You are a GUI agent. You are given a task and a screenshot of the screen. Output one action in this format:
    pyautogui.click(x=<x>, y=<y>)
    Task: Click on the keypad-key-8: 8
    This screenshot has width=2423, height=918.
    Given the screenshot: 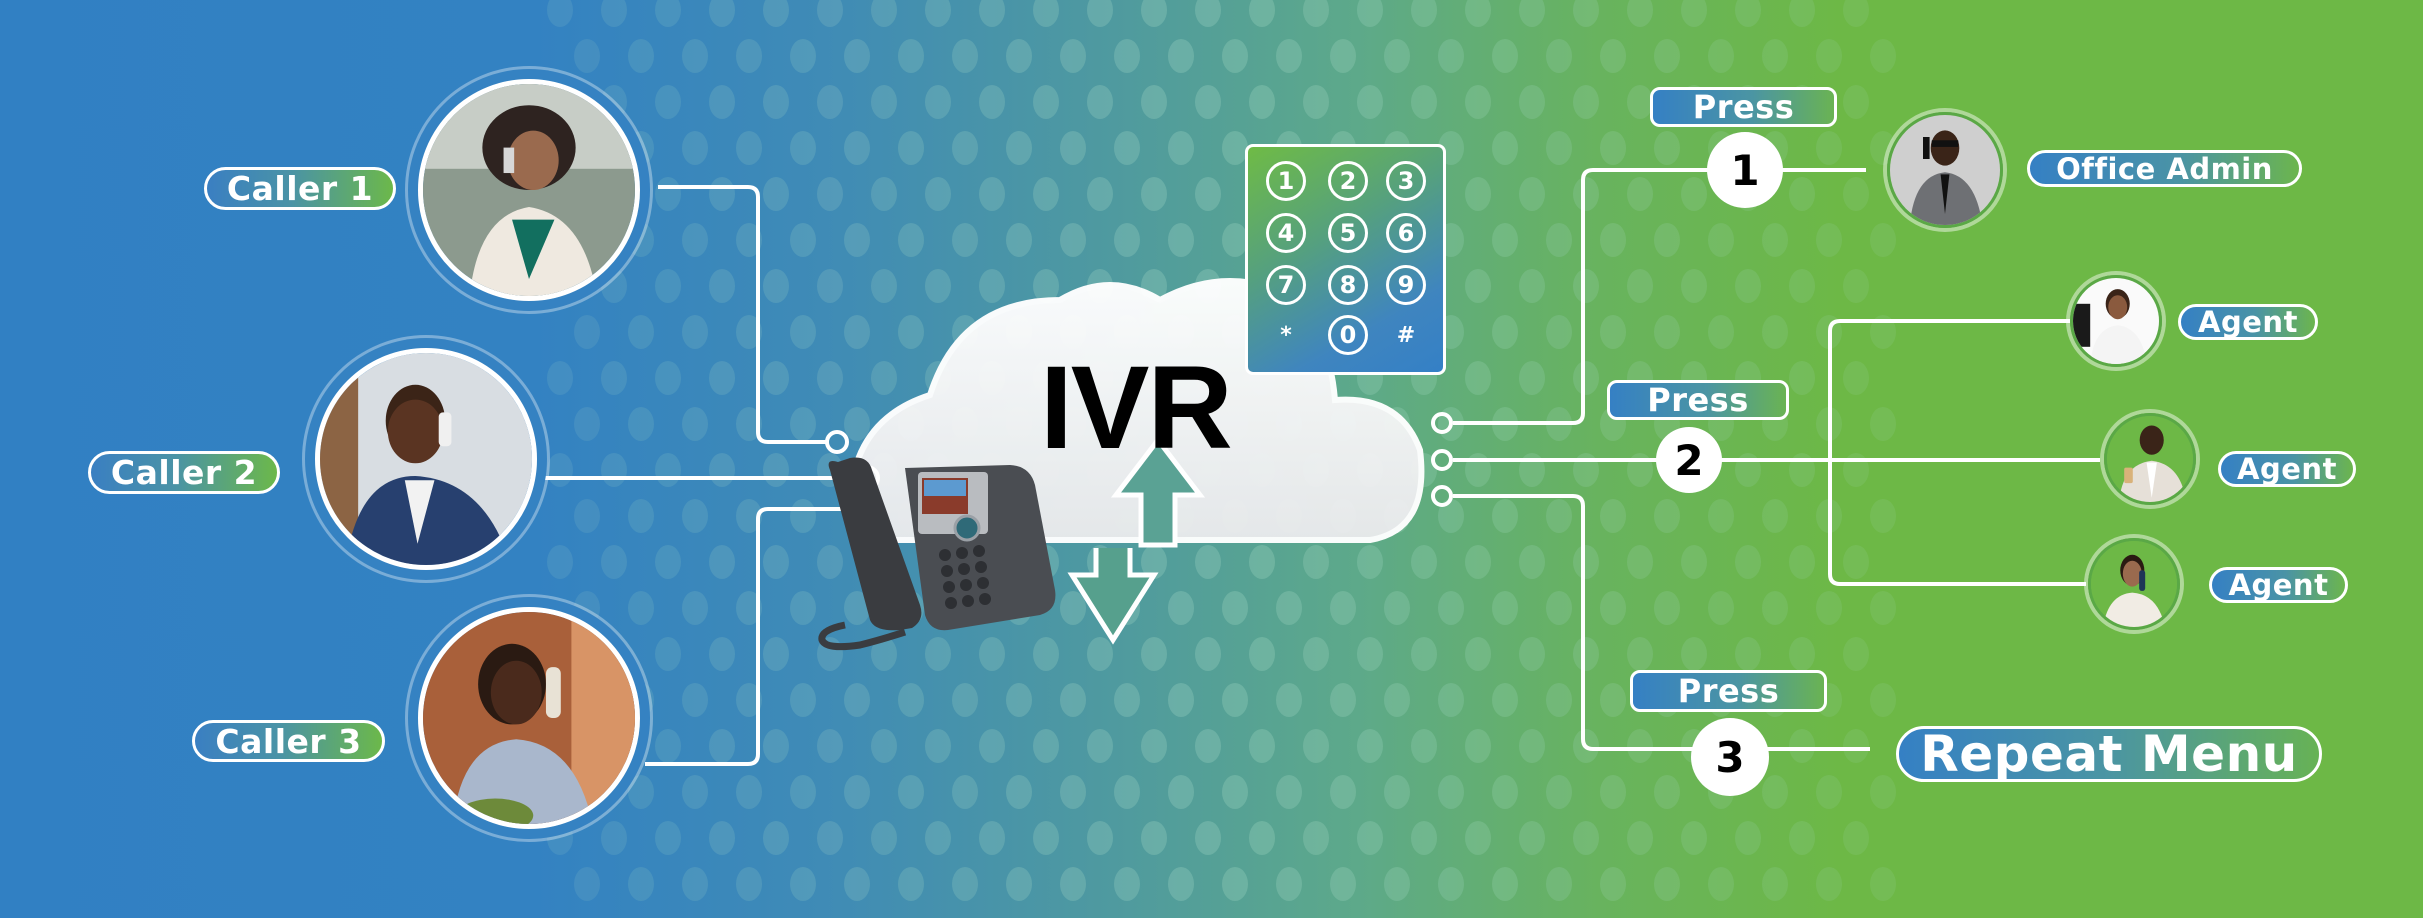 What is the action you would take?
    pyautogui.click(x=1348, y=285)
    